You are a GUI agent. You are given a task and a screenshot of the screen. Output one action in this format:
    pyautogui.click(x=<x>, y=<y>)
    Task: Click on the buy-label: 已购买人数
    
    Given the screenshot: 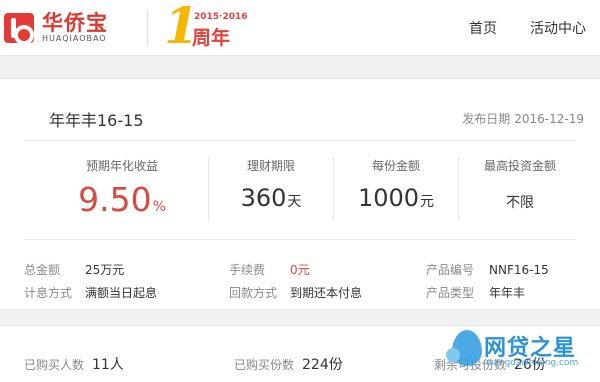 What is the action you would take?
    pyautogui.click(x=54, y=365)
    